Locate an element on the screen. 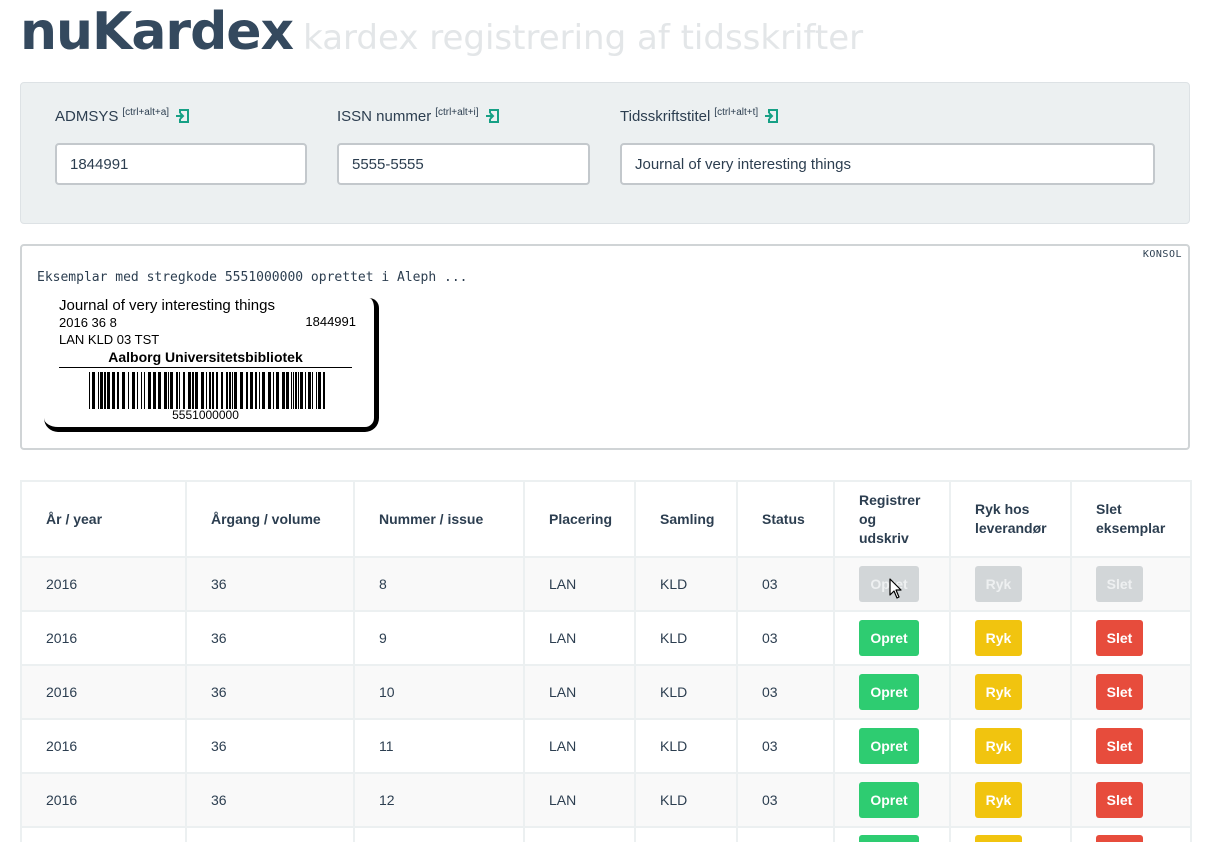 The width and height of the screenshot is (1212, 842). admsys-label: ADMSYS [ctrl+alt+a] is located at coordinates (122, 118).